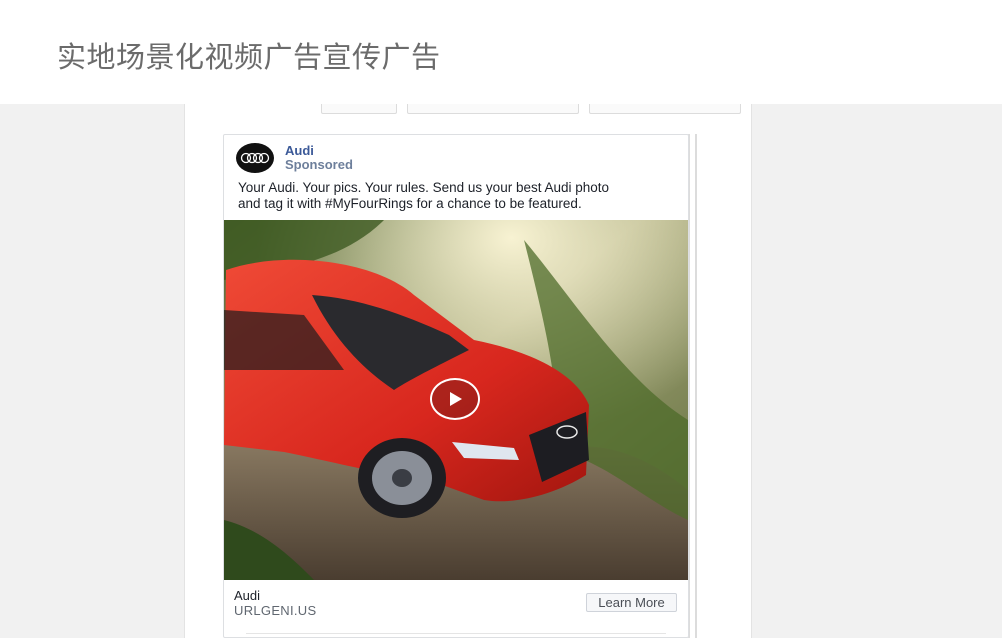 Image resolution: width=1002 pixels, height=638 pixels. Describe the element at coordinates (319, 164) in the screenshot. I see `sponsored-label: Sponsored` at that location.